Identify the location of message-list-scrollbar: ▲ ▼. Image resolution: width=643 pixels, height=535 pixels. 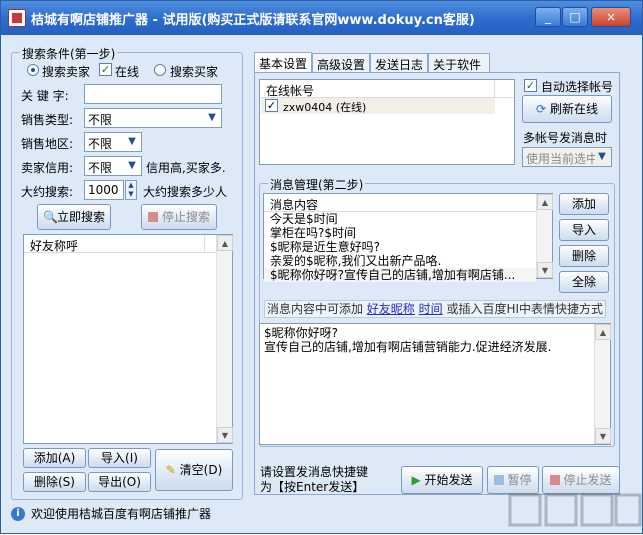
(544, 236).